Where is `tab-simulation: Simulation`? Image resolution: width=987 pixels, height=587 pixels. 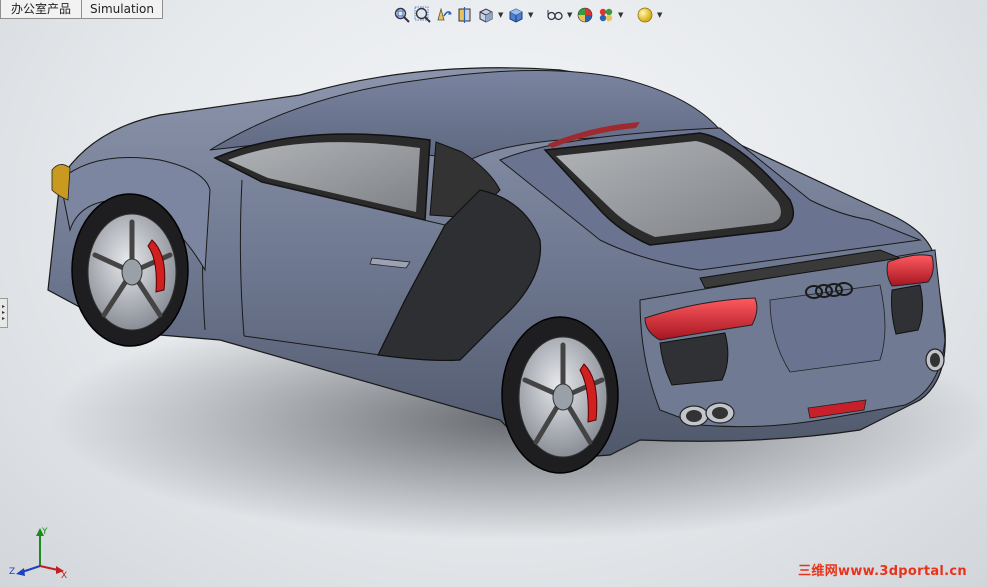 tab-simulation: Simulation is located at coordinates (122, 9).